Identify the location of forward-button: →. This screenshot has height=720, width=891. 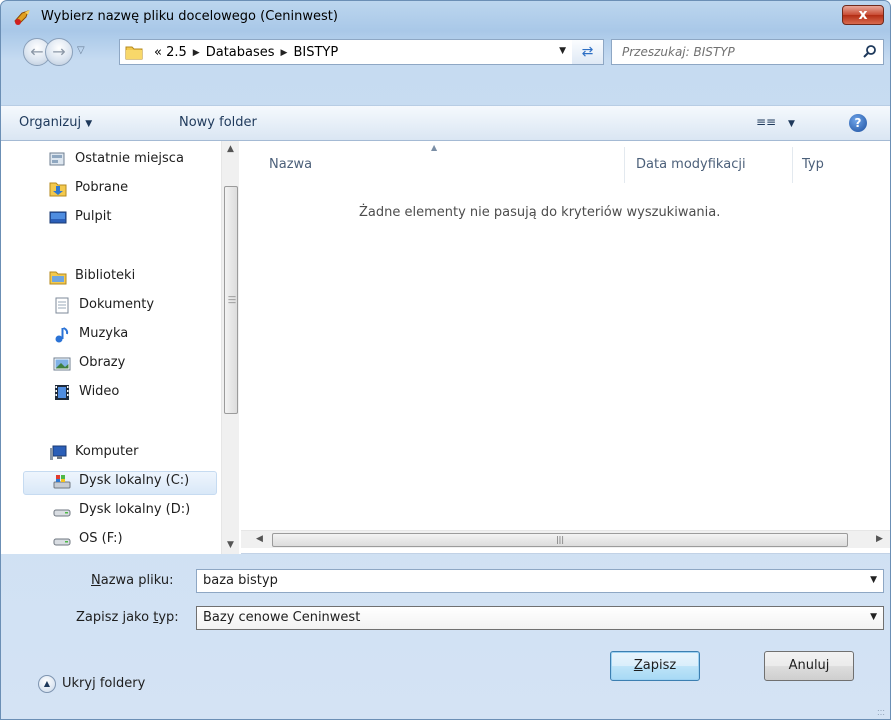
(59, 52).